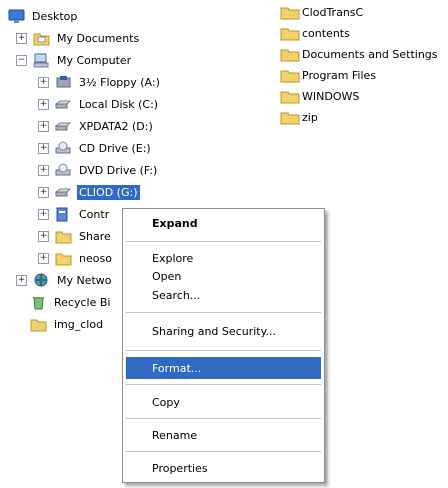  I want to click on tree-item-floppy: + 3½ Floppy (A:), so click(100, 82).